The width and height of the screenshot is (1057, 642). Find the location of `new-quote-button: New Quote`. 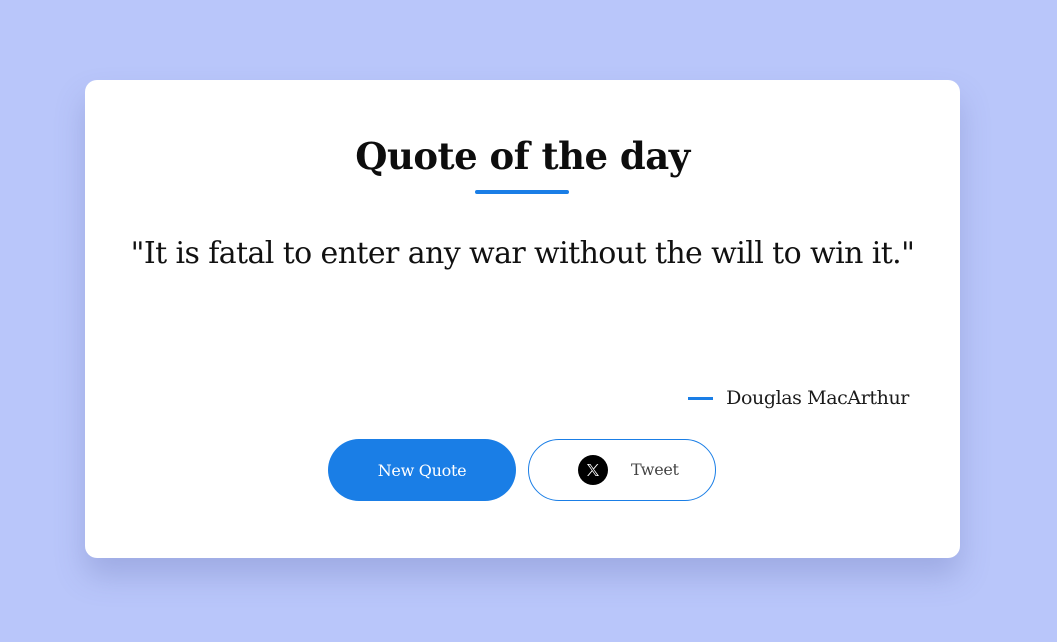

new-quote-button: New Quote is located at coordinates (422, 470).